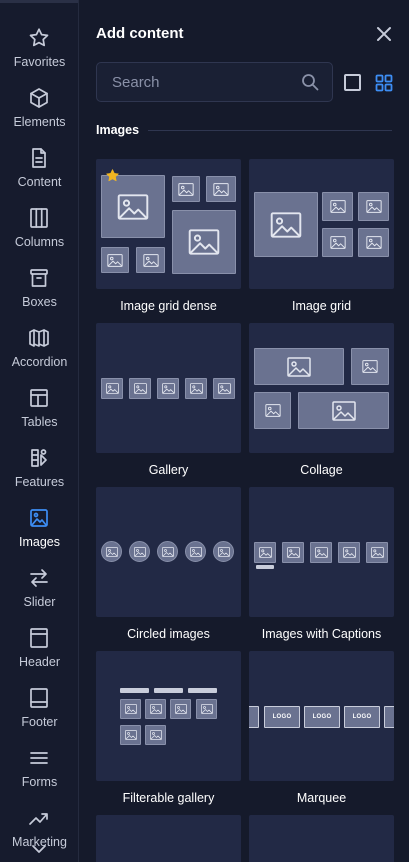 This screenshot has height=862, width=409. What do you see at coordinates (168, 400) in the screenshot?
I see `card-gallery: Gallery` at bounding box center [168, 400].